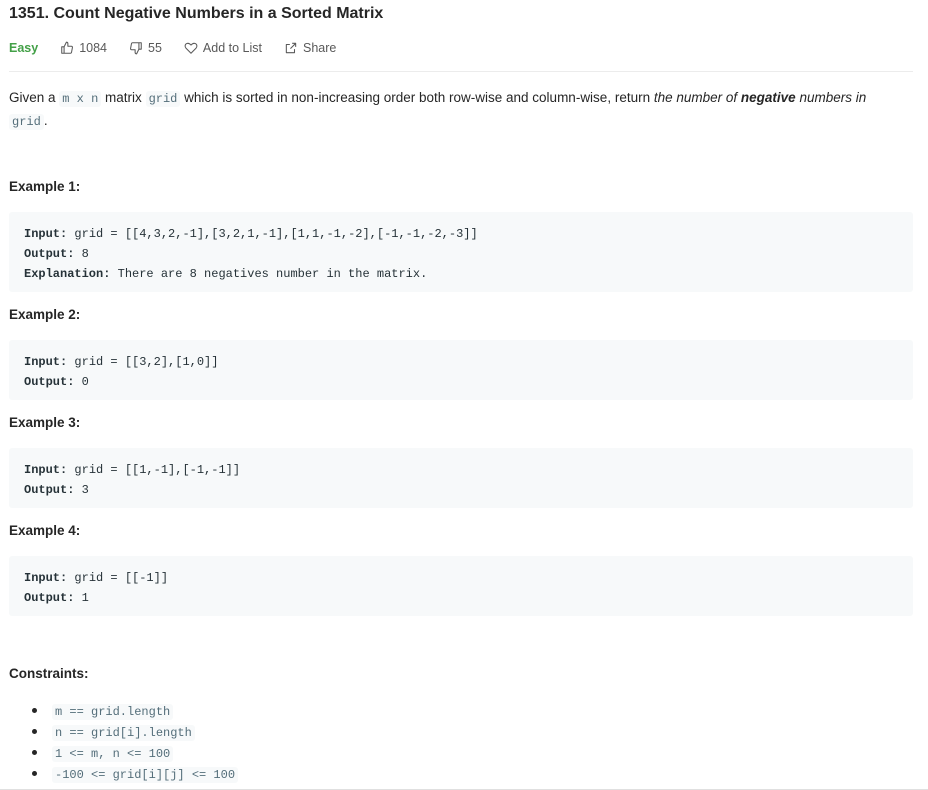 The height and width of the screenshot is (790, 928). Describe the element at coordinates (461, 470) in the screenshot. I see `example-input-line: Input: grid = [[1,-1],[-1,-1]]` at that location.